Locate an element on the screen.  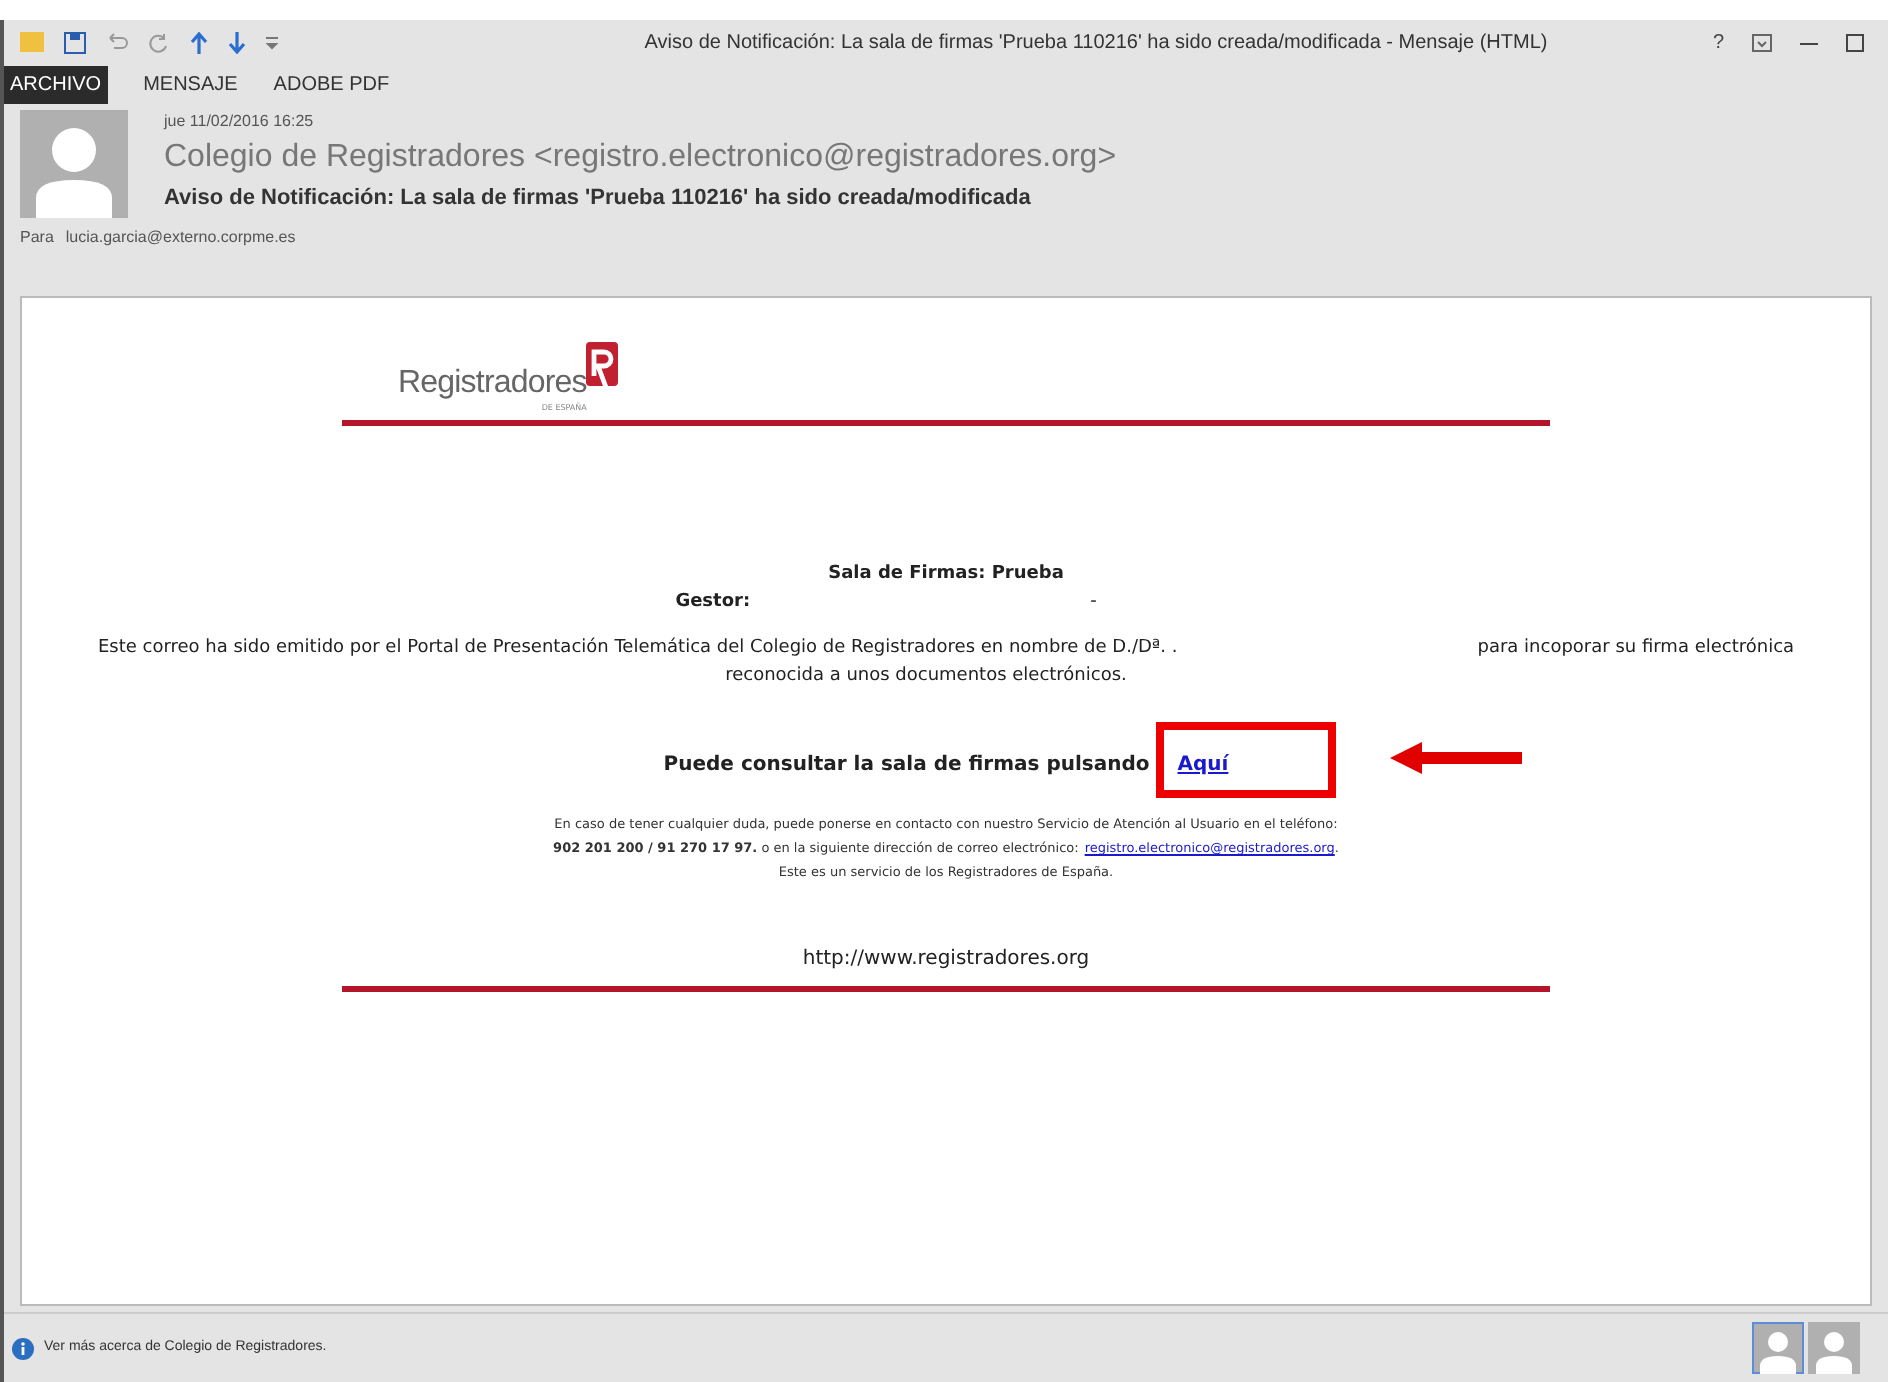
undo-icon is located at coordinates (117, 42).